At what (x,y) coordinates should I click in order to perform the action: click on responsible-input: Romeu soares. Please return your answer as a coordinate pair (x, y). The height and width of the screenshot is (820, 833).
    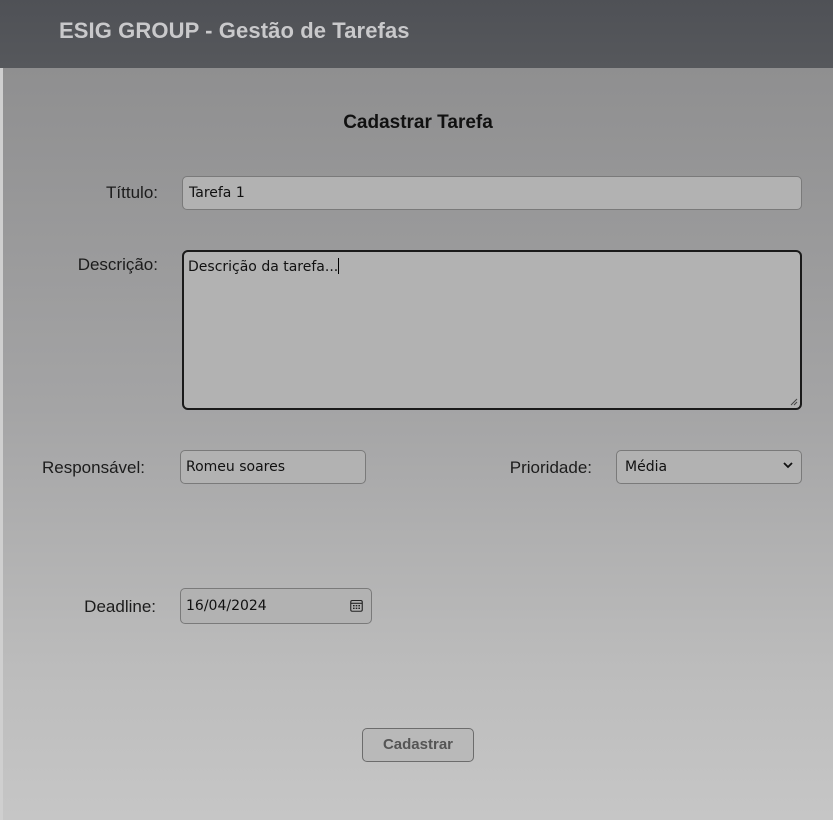
    Looking at the image, I should click on (273, 467).